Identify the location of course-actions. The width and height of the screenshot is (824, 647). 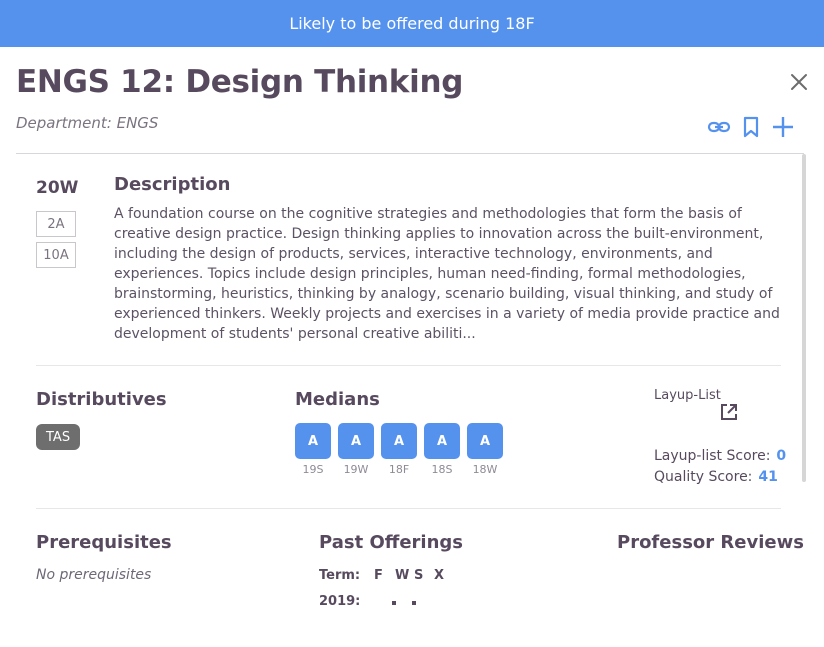
(751, 127).